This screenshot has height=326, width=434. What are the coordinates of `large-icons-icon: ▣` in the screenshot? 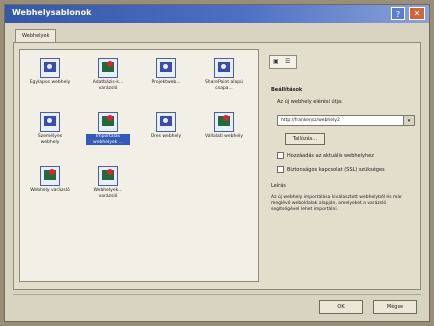 It's located at (276, 61).